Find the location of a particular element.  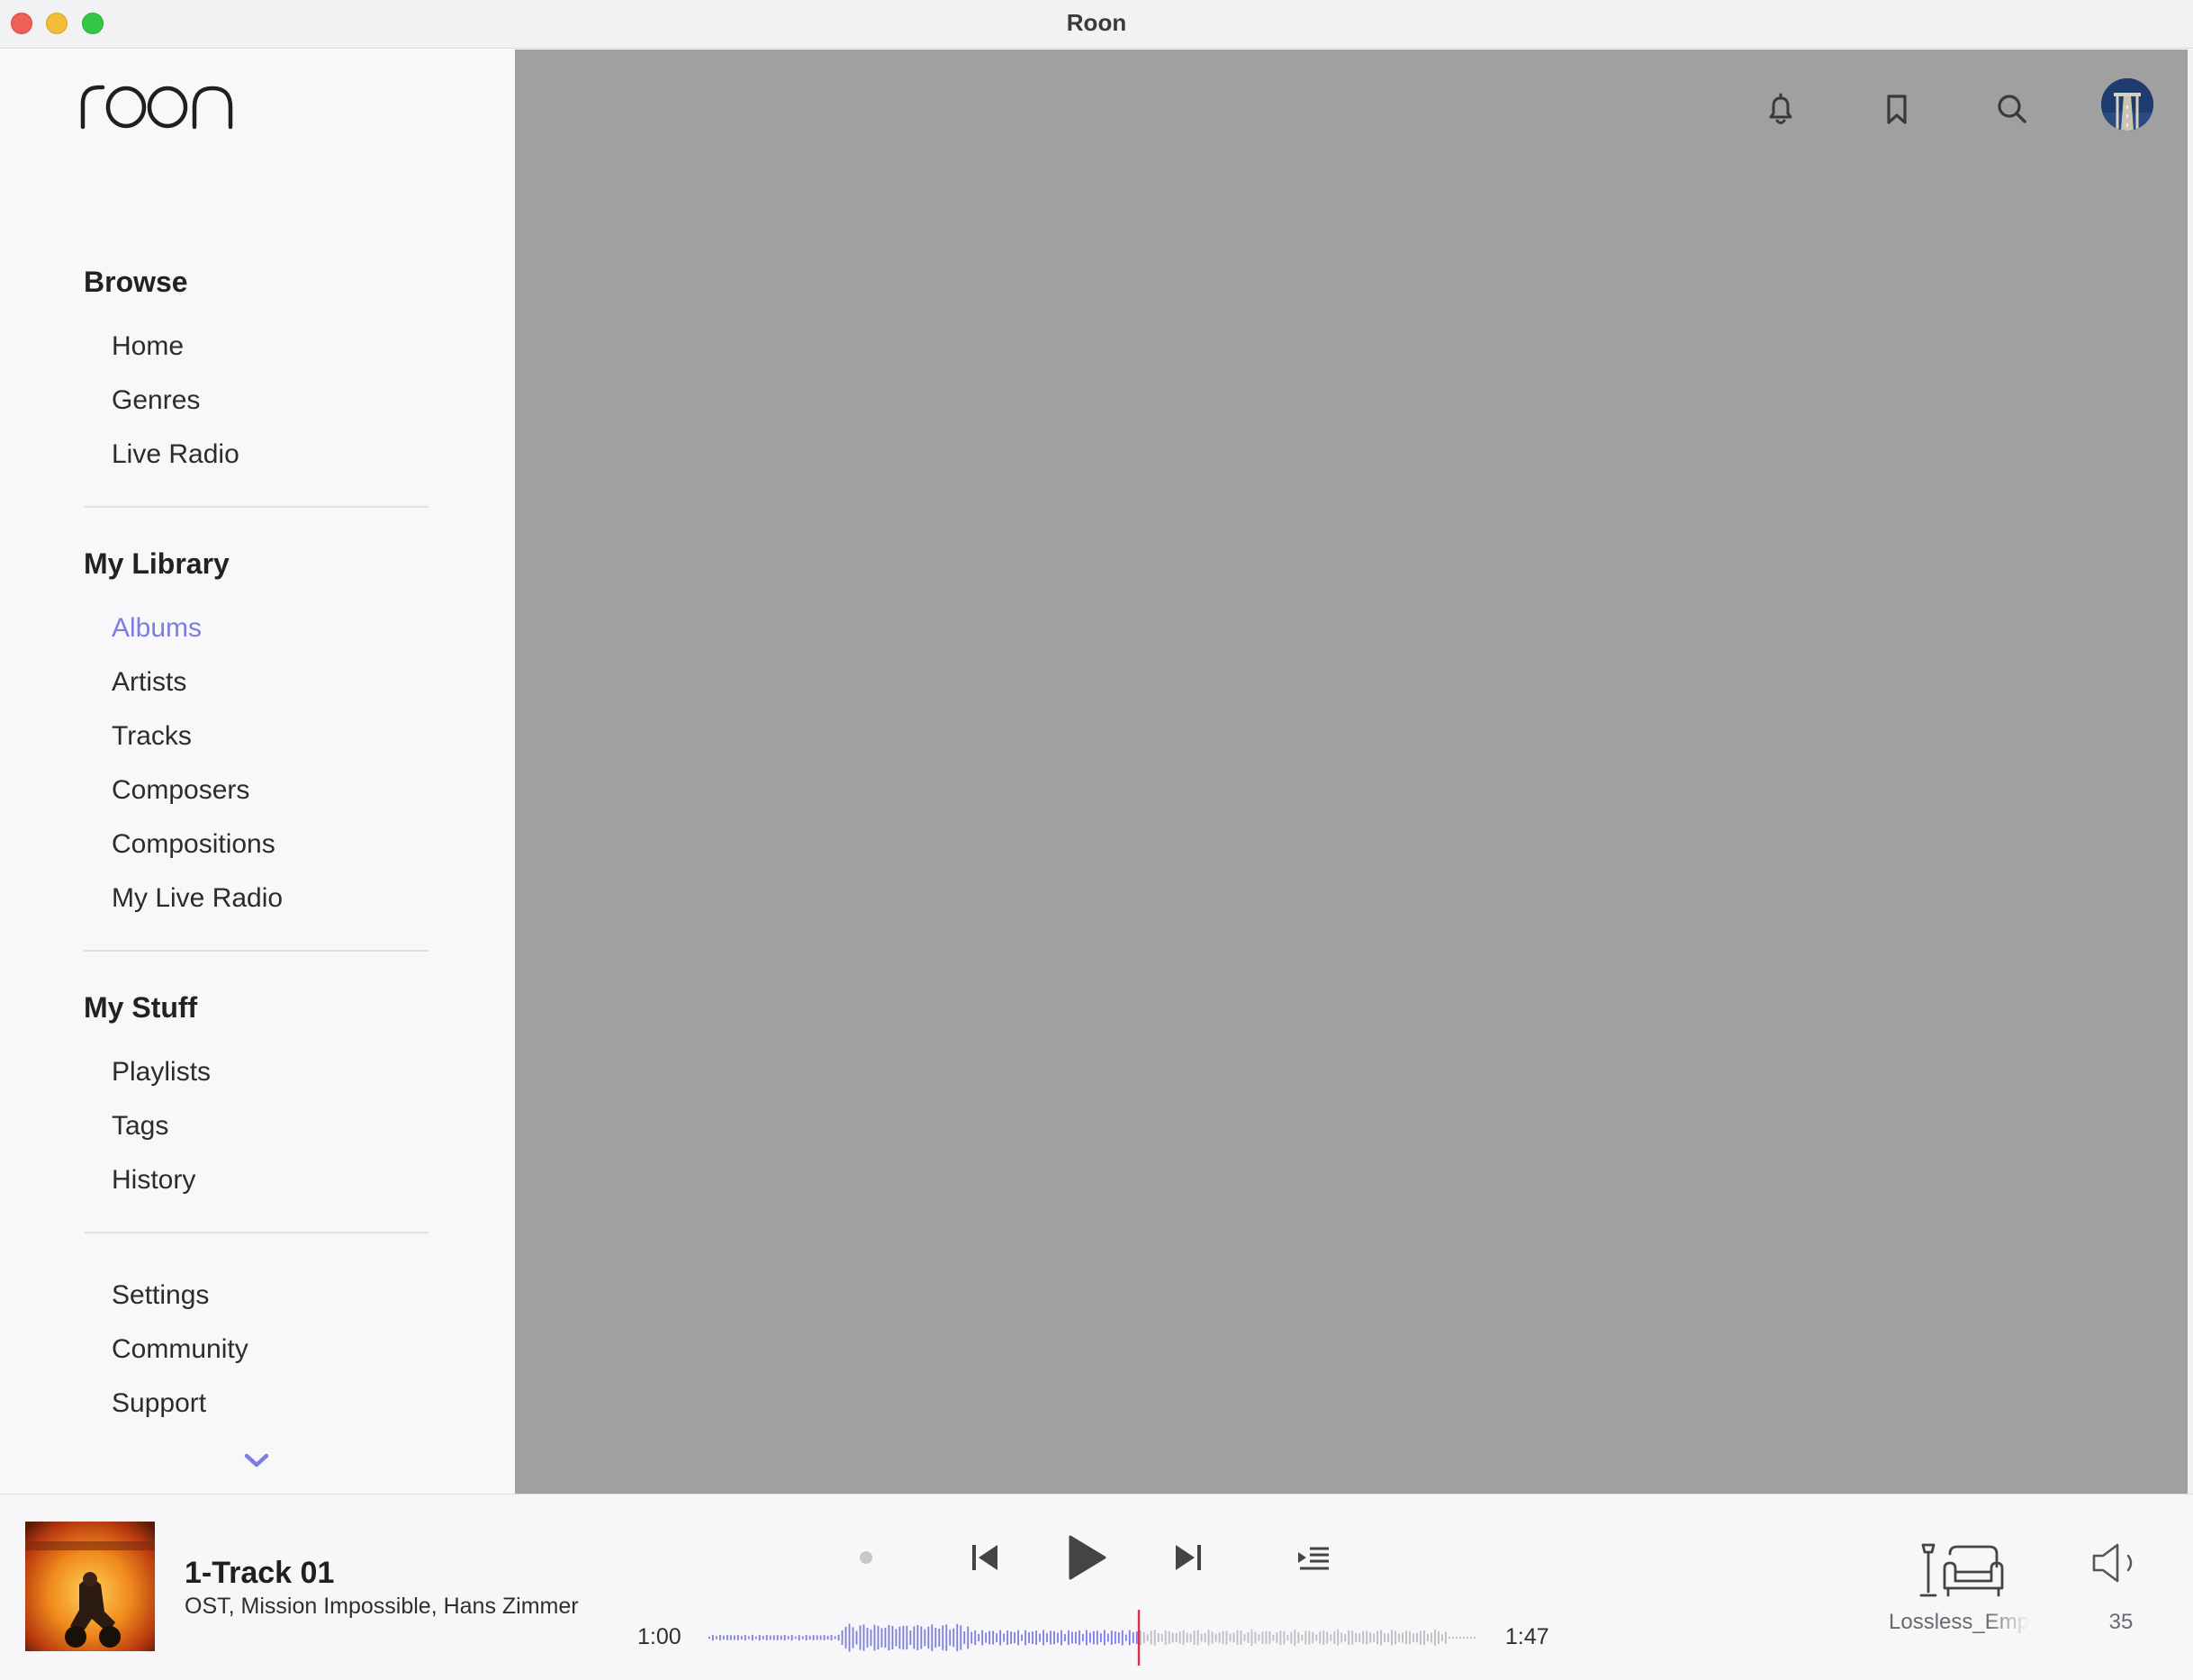

speaker-volume-icon is located at coordinates (2114, 1563).